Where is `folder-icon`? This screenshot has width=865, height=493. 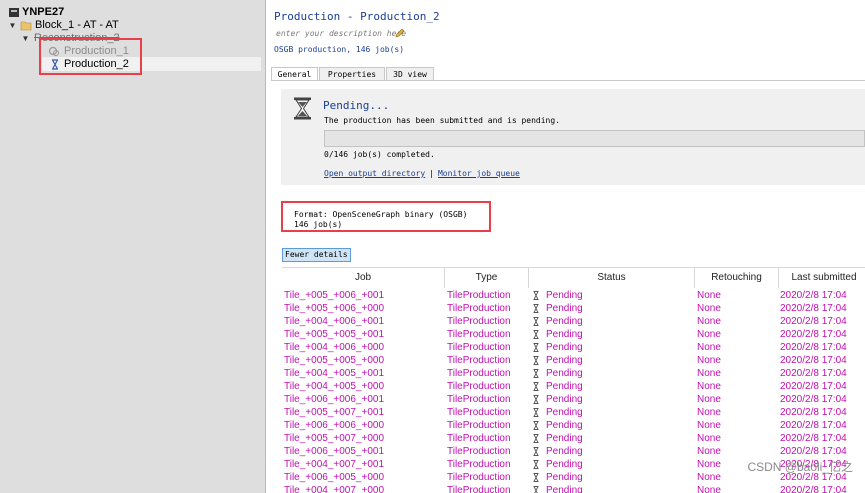
folder-icon is located at coordinates (26, 26).